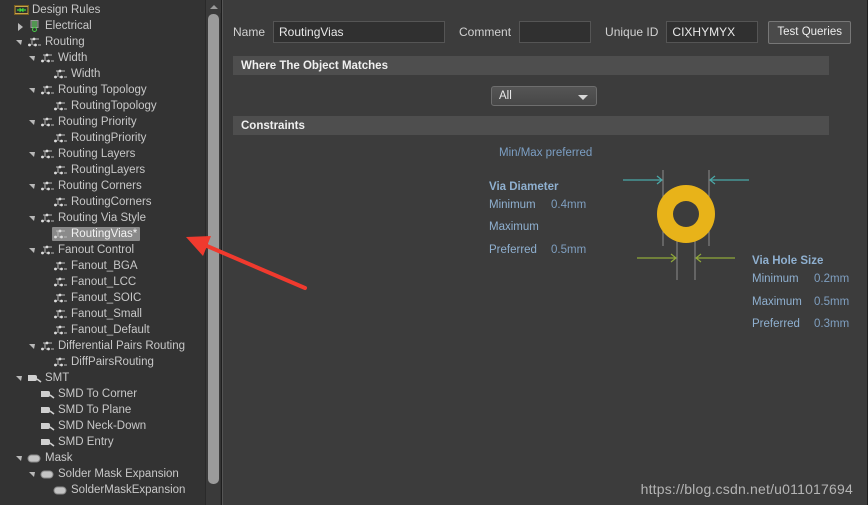  Describe the element at coordinates (86, 410) in the screenshot. I see `tree-item-content: SMD To Plane` at that location.